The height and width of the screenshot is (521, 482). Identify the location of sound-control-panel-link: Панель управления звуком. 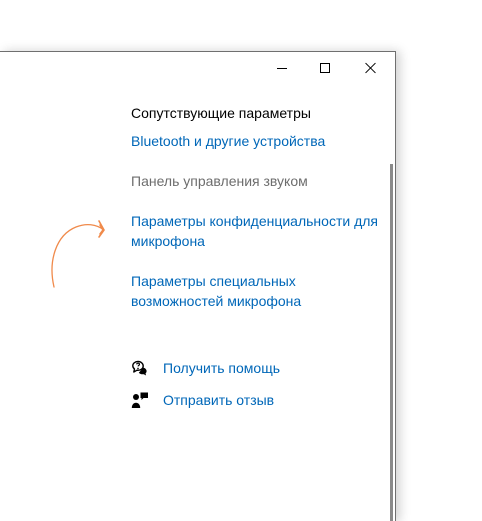
(256, 181).